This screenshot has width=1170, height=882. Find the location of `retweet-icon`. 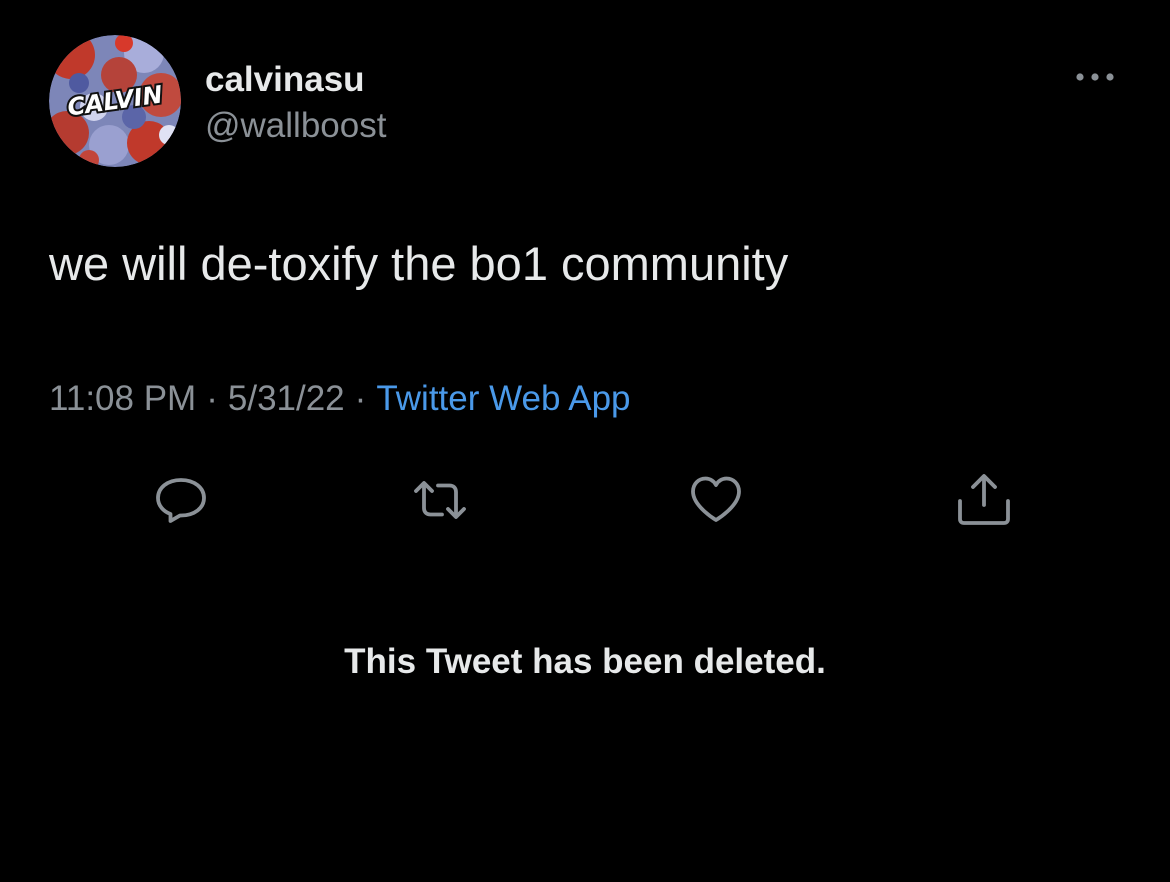

retweet-icon is located at coordinates (440, 500).